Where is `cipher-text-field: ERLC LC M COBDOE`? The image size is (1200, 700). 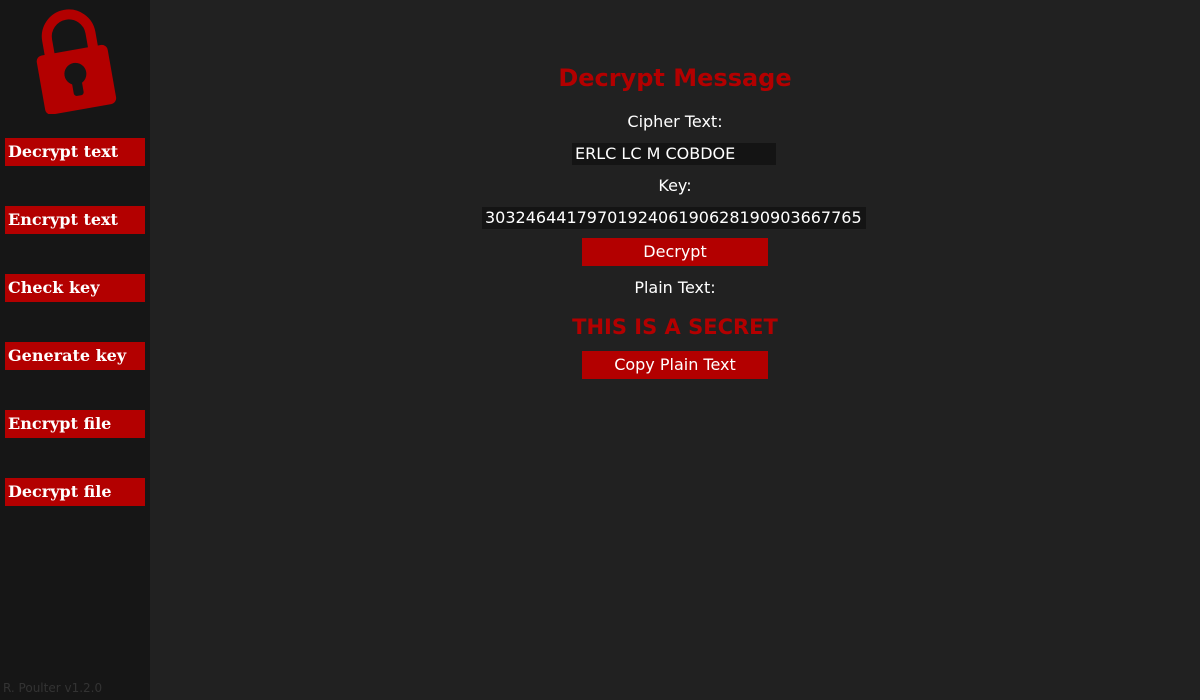 cipher-text-field: ERLC LC M COBDOE is located at coordinates (674, 154).